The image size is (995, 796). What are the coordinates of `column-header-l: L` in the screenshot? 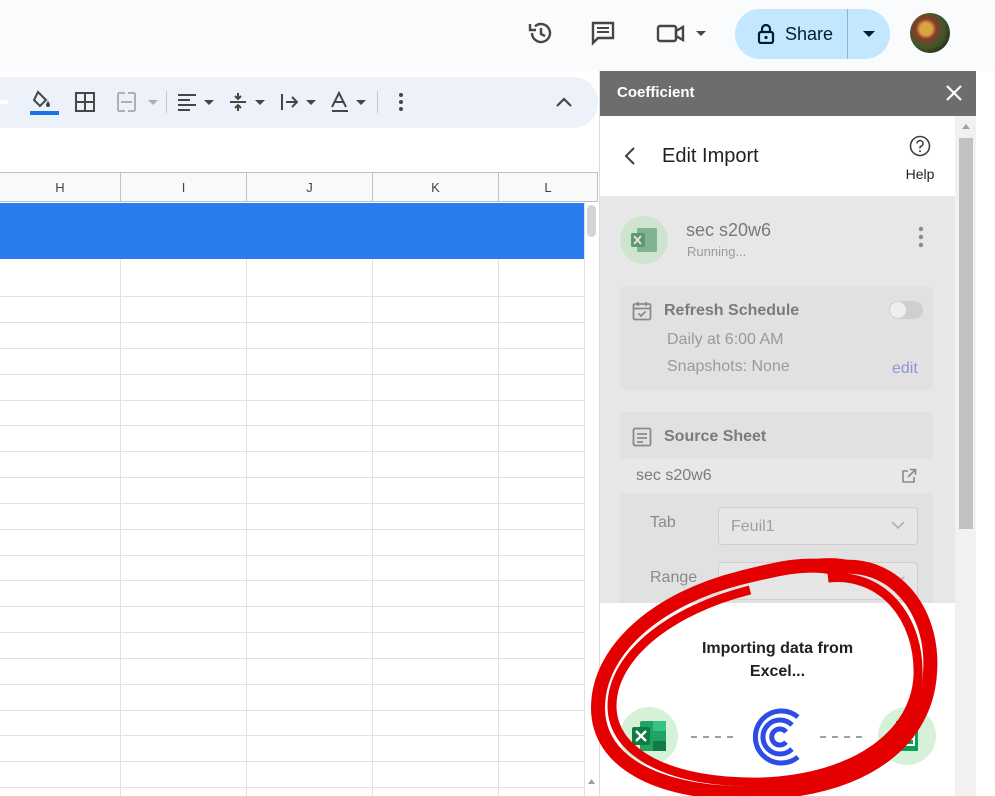 It's located at (548, 187).